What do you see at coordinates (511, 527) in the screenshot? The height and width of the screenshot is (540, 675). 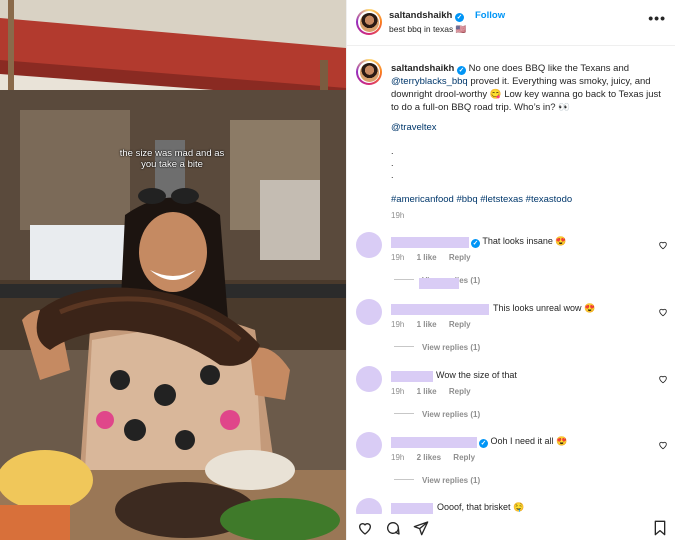 I see `post-action-bar` at bounding box center [511, 527].